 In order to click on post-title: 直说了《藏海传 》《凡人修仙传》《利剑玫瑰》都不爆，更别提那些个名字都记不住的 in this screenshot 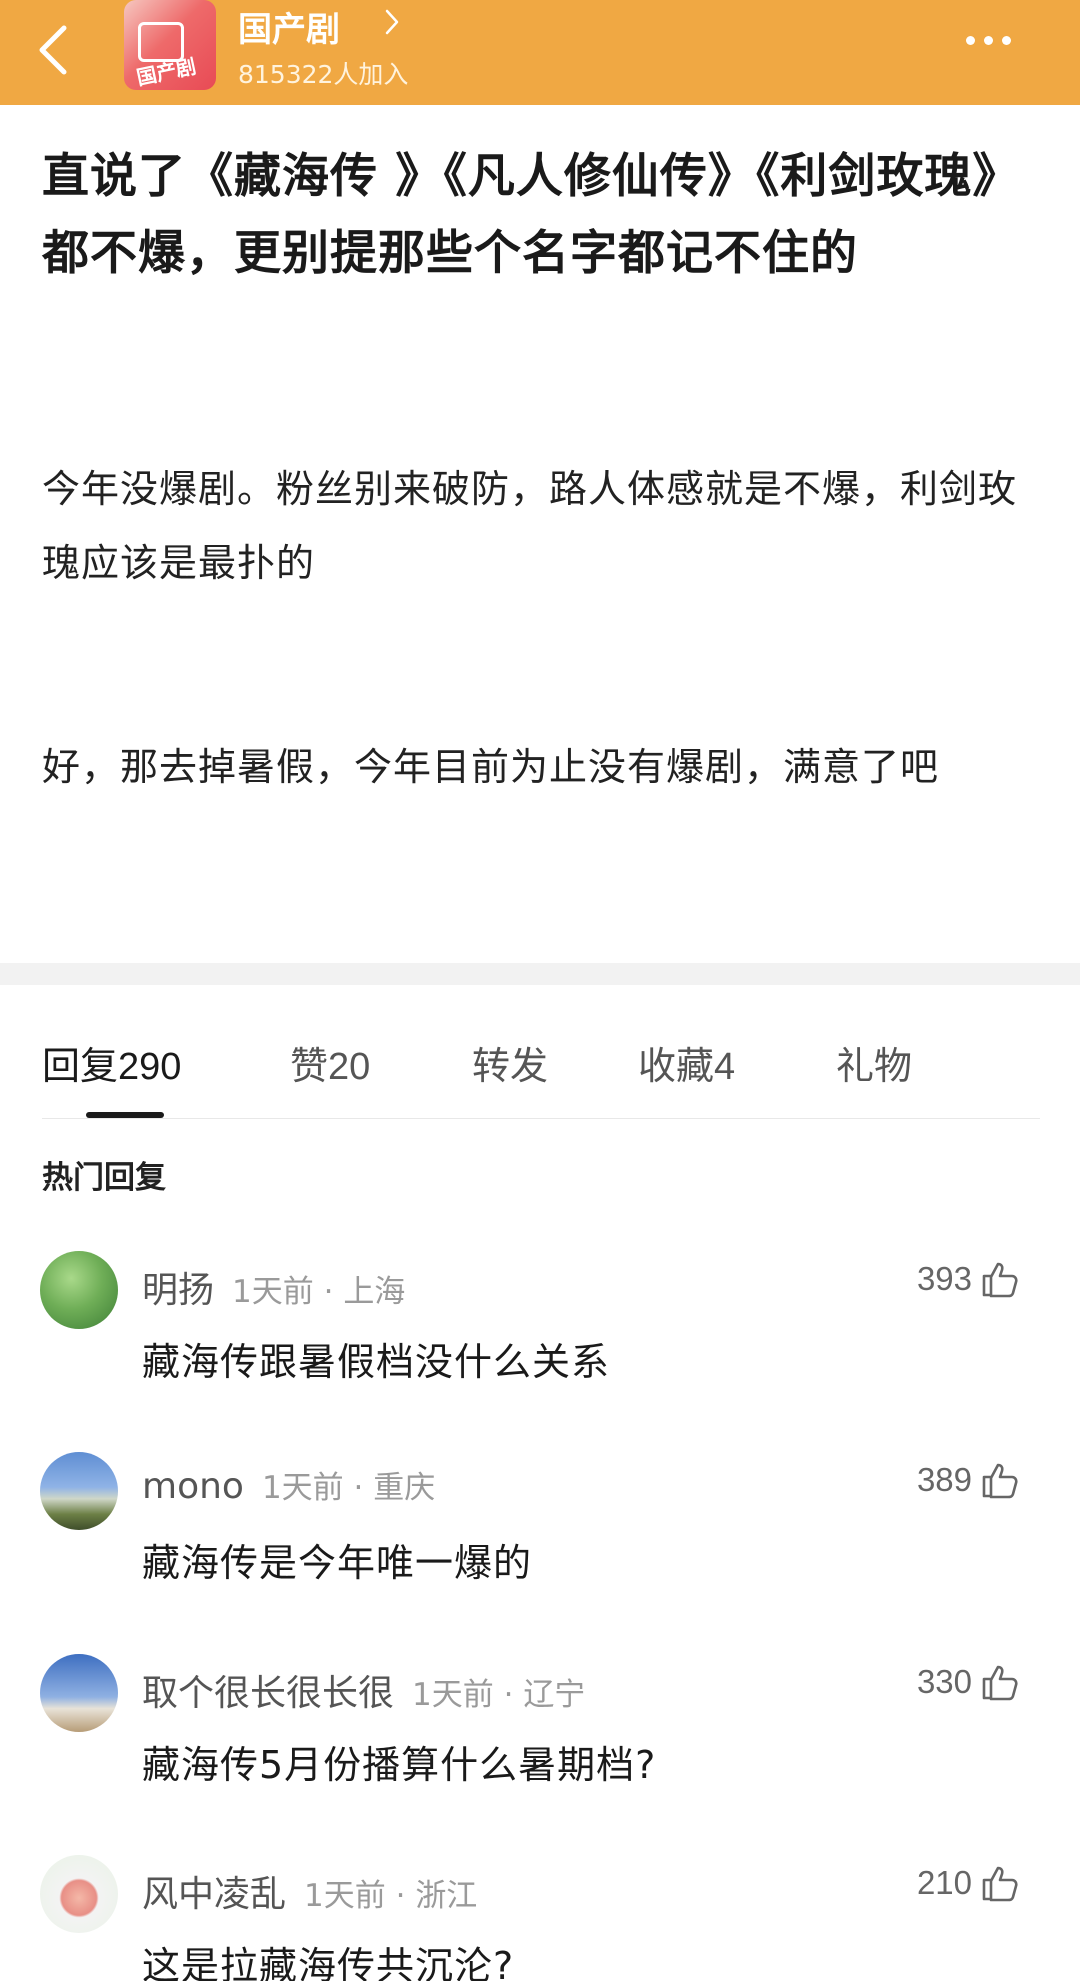, I will do `click(531, 215)`.